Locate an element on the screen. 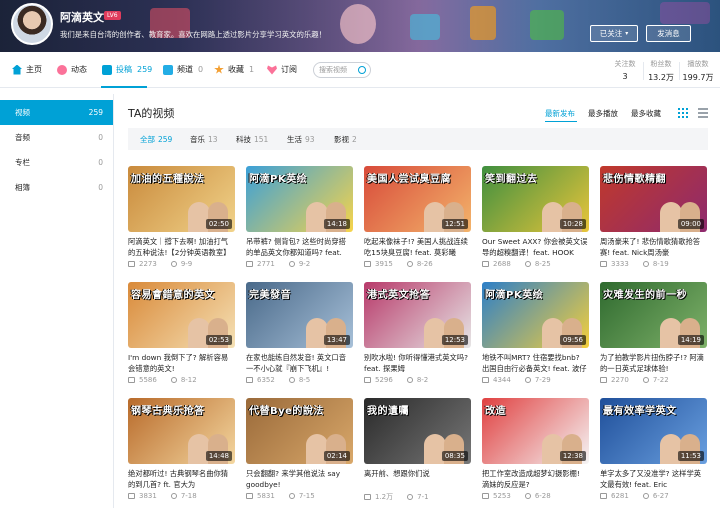 Image resolution: width=720 pixels, height=508 pixels. video-thumbnail: 最有效率学英文 11:53 is located at coordinates (653, 431).